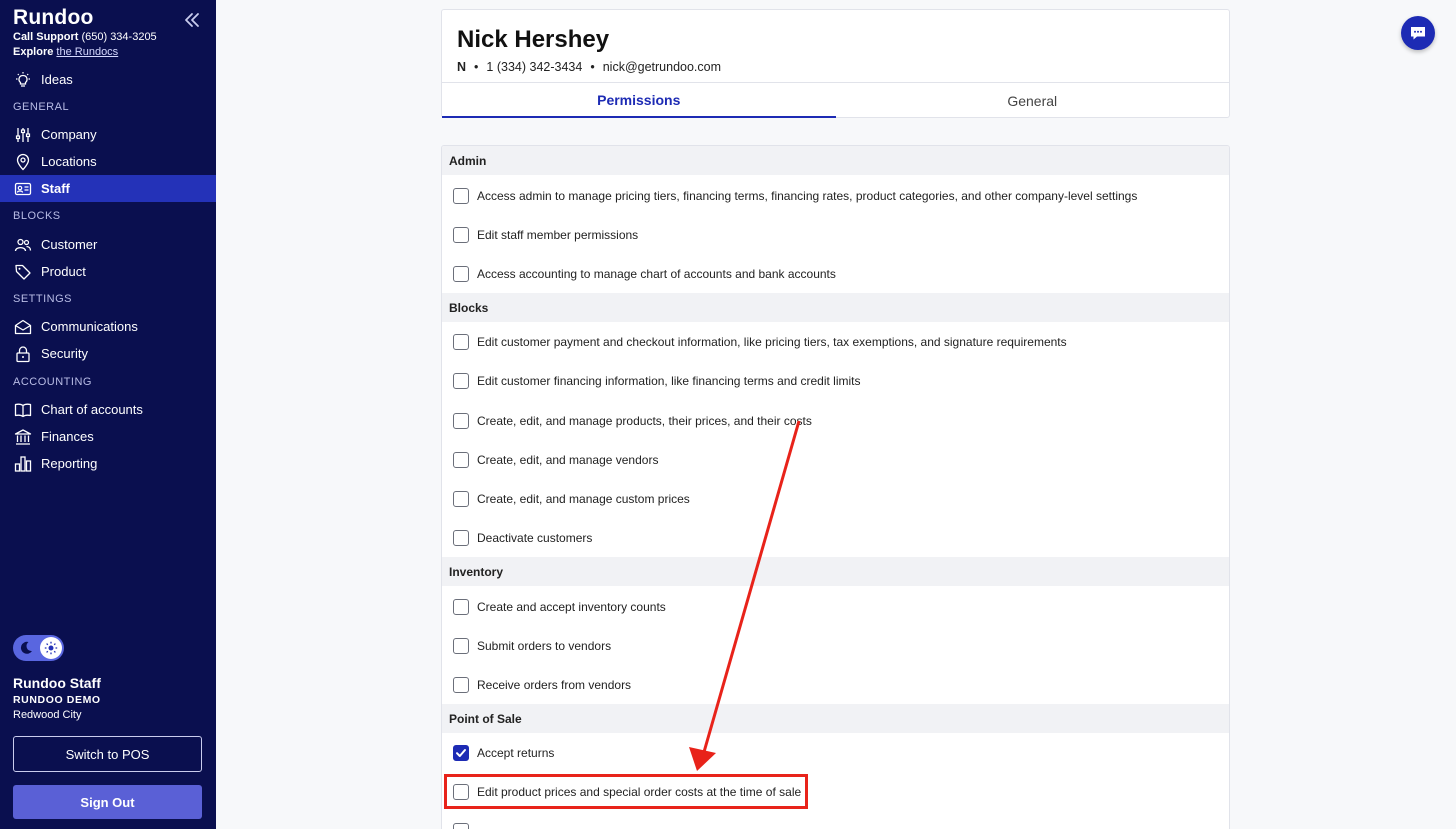 The image size is (1456, 829). Describe the element at coordinates (554, 684) in the screenshot. I see `permission-label: Receive orders from vendors` at that location.